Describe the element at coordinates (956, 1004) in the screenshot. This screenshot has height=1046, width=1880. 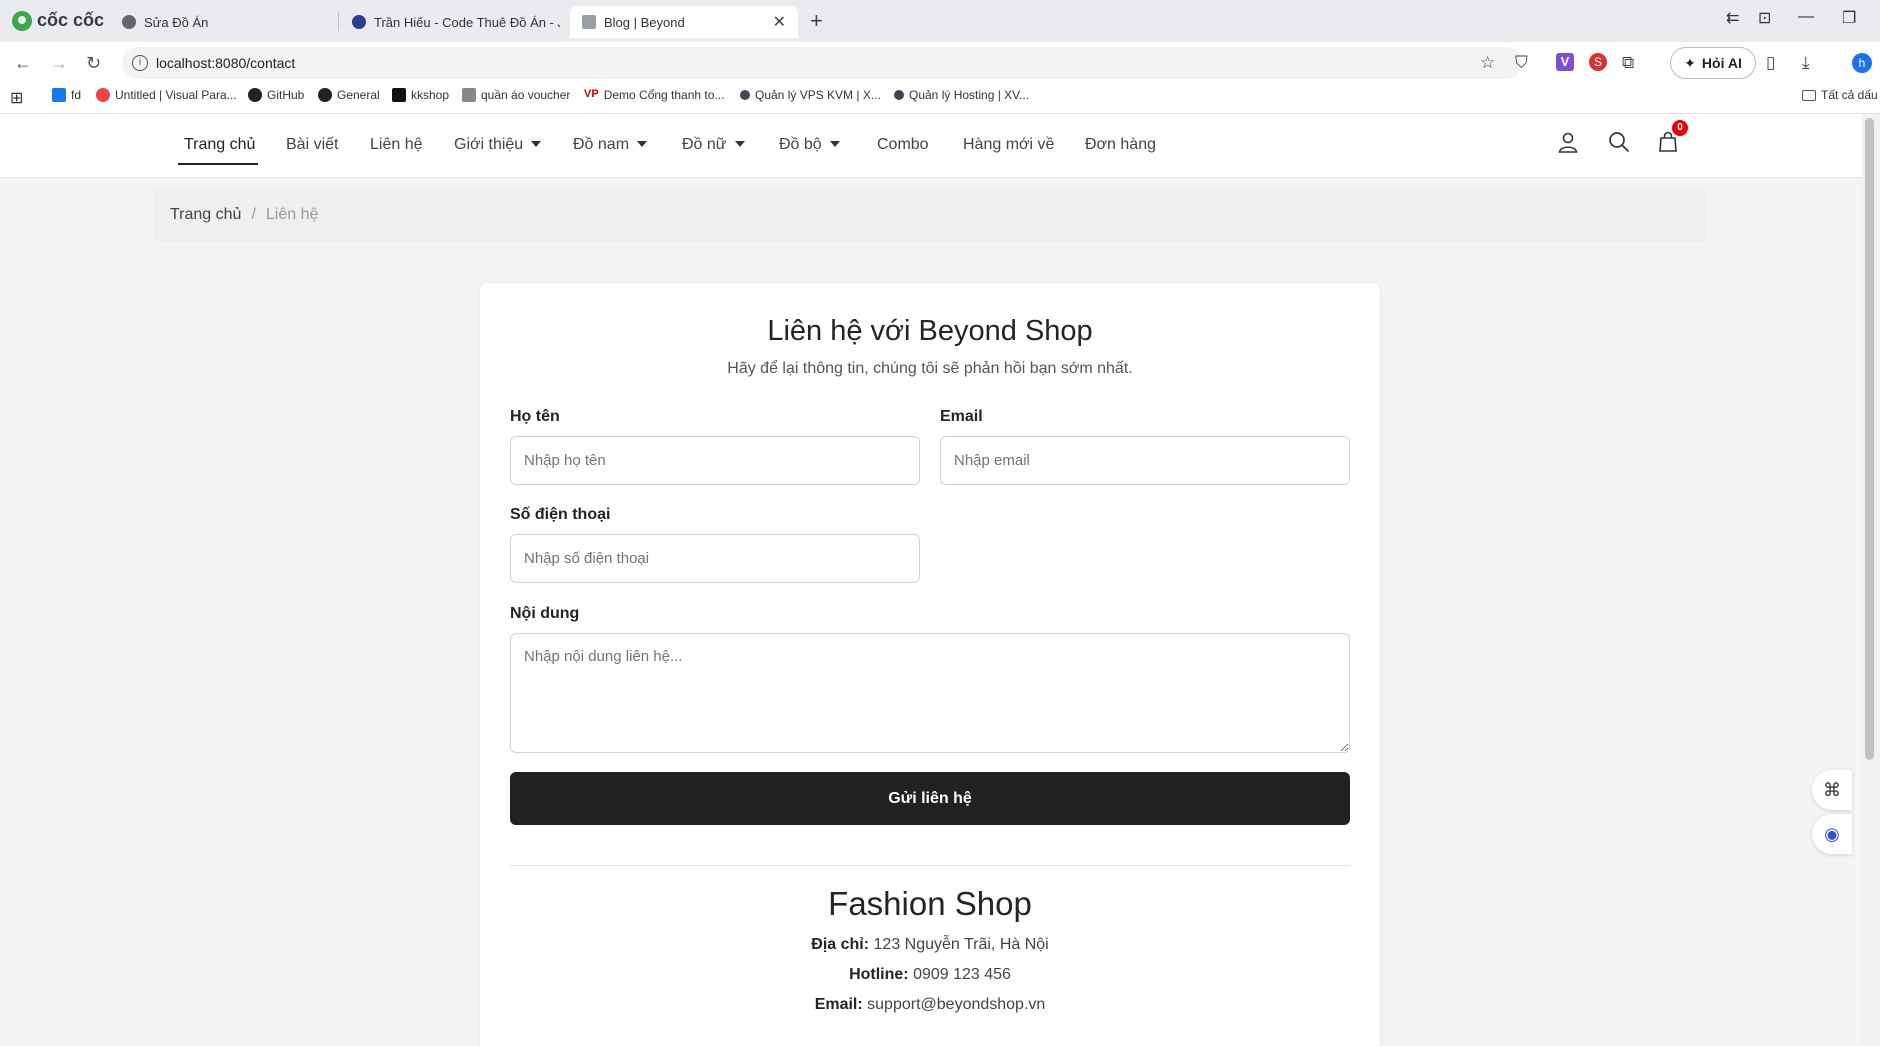
I see `email-info-value: support@beyondshop.vn` at that location.